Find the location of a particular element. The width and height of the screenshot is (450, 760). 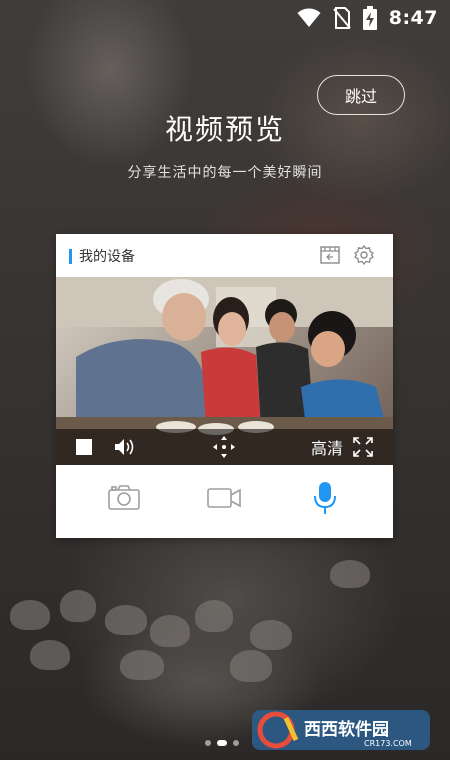

move-arrows-icon is located at coordinates (224, 447).